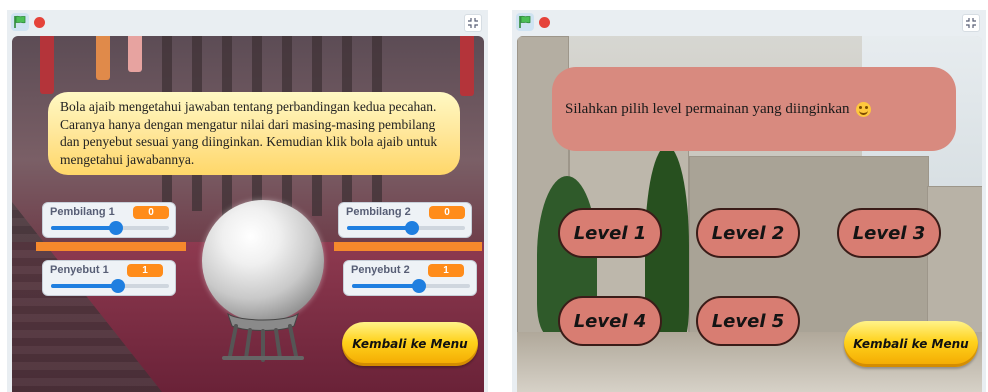 The height and width of the screenshot is (392, 988). I want to click on level-3-button: Level 3, so click(889, 233).